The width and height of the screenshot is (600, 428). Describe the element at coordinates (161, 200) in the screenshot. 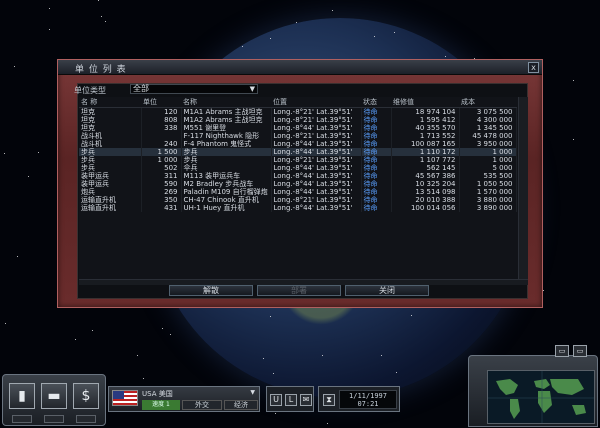

I see `cell-unit: 350` at that location.